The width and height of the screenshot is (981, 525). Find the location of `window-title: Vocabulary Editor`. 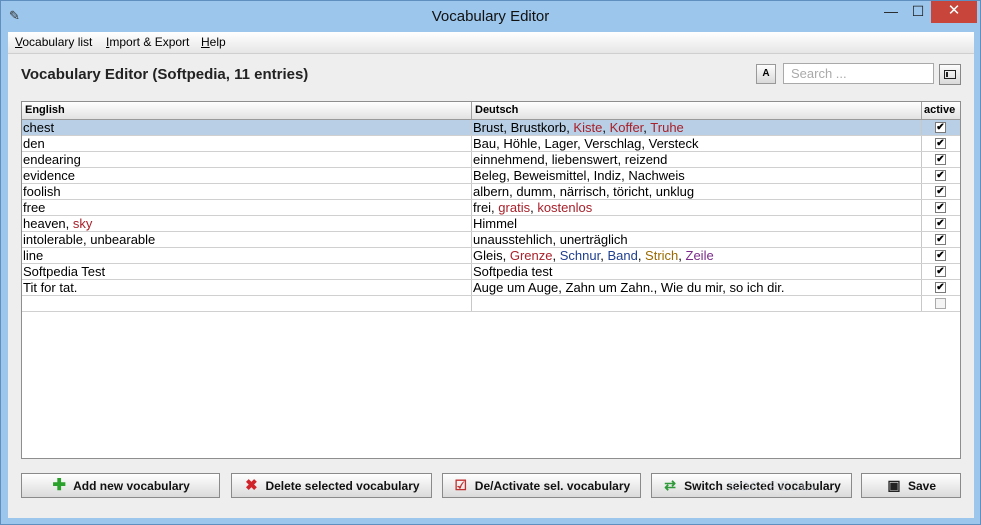

window-title: Vocabulary Editor is located at coordinates (490, 16).